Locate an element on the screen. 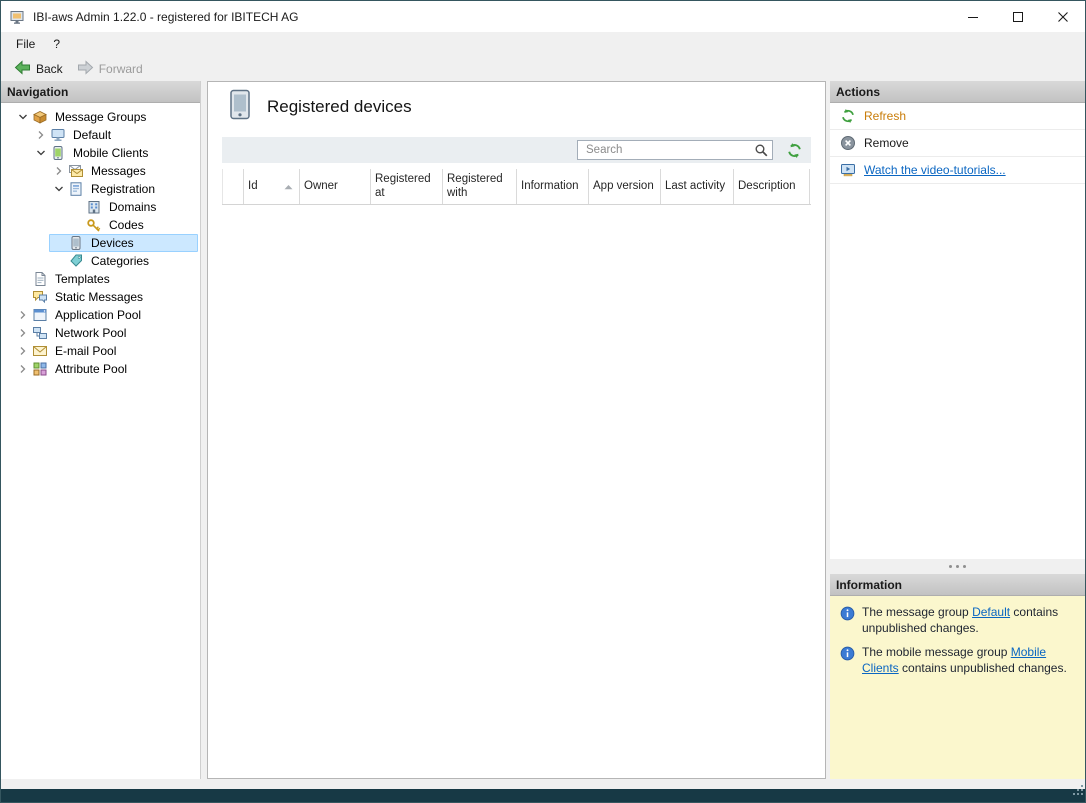 The image size is (1086, 803). tree-item-domains: Domains is located at coordinates (100, 207).